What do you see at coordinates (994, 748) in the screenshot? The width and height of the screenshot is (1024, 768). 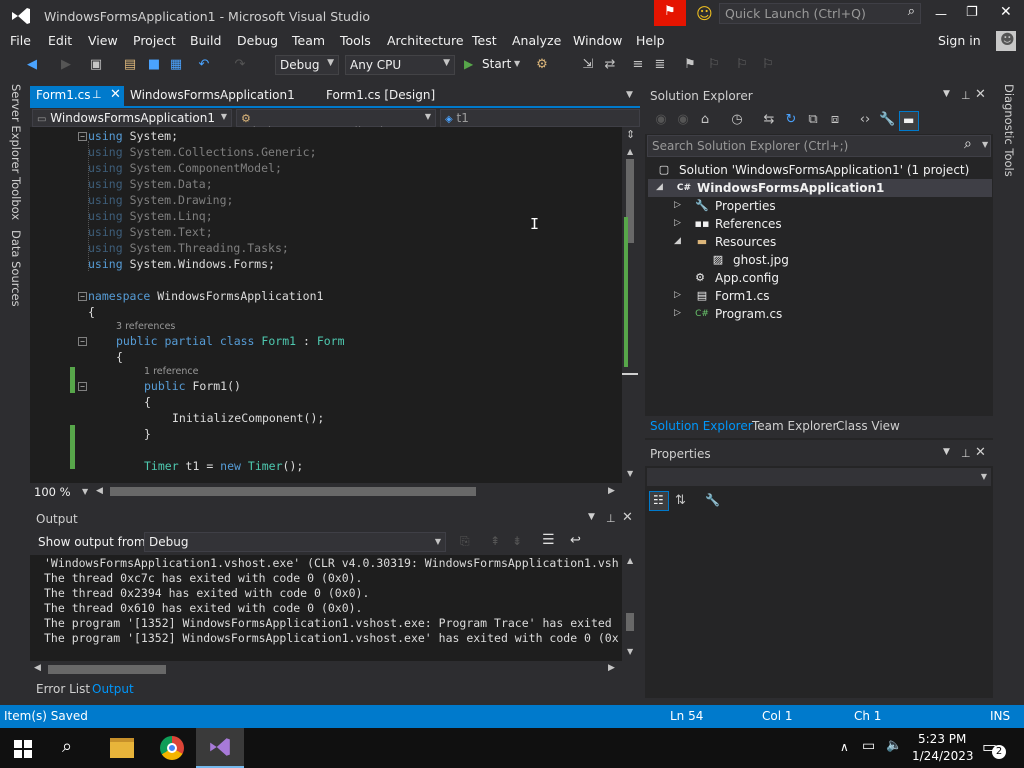 I see `notifications-button: ▭ 2` at bounding box center [994, 748].